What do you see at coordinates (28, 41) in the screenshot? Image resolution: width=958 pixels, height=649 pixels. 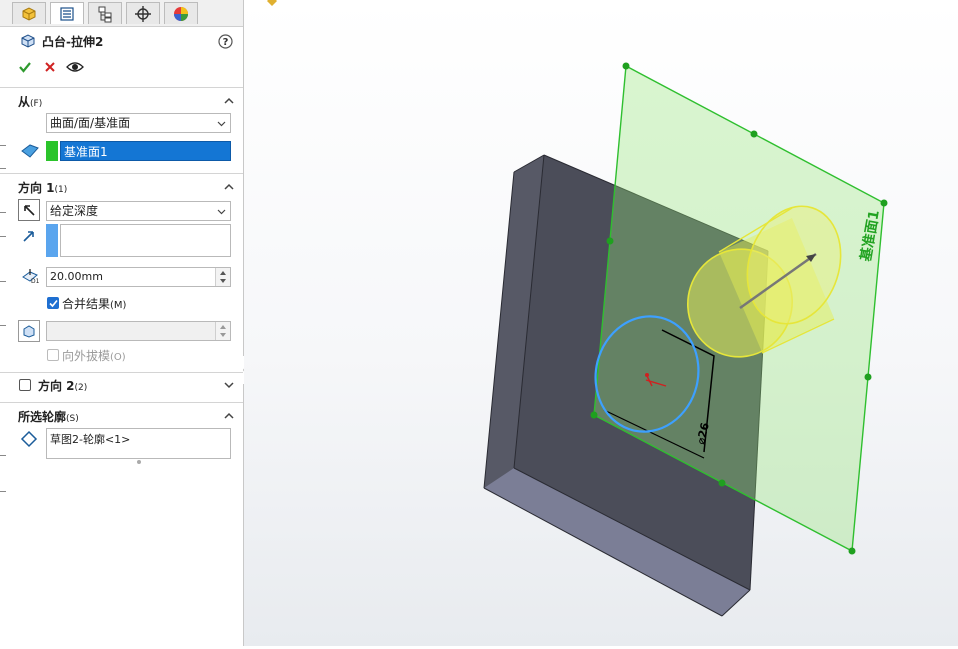 I see `extrude-boss-icon` at bounding box center [28, 41].